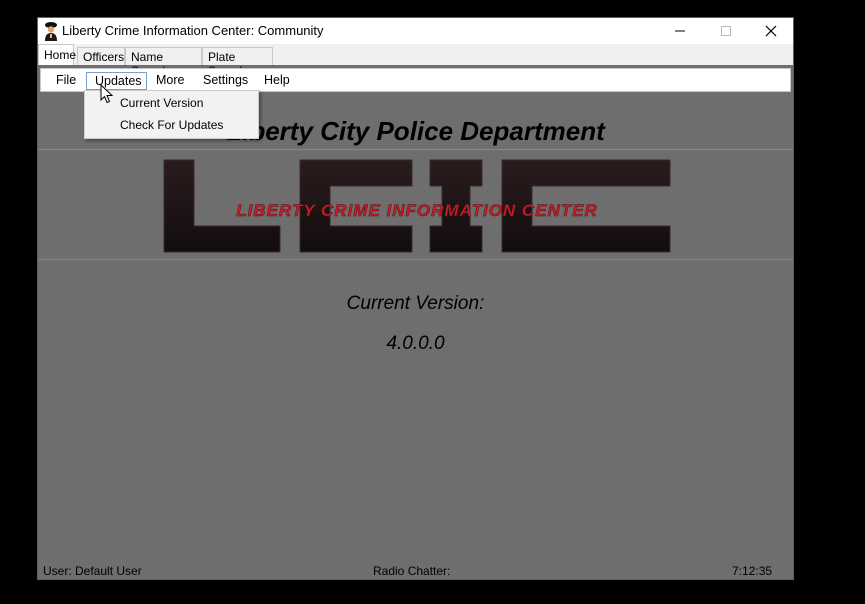  Describe the element at coordinates (225, 81) in the screenshot. I see `menu-settings: Settings` at that location.